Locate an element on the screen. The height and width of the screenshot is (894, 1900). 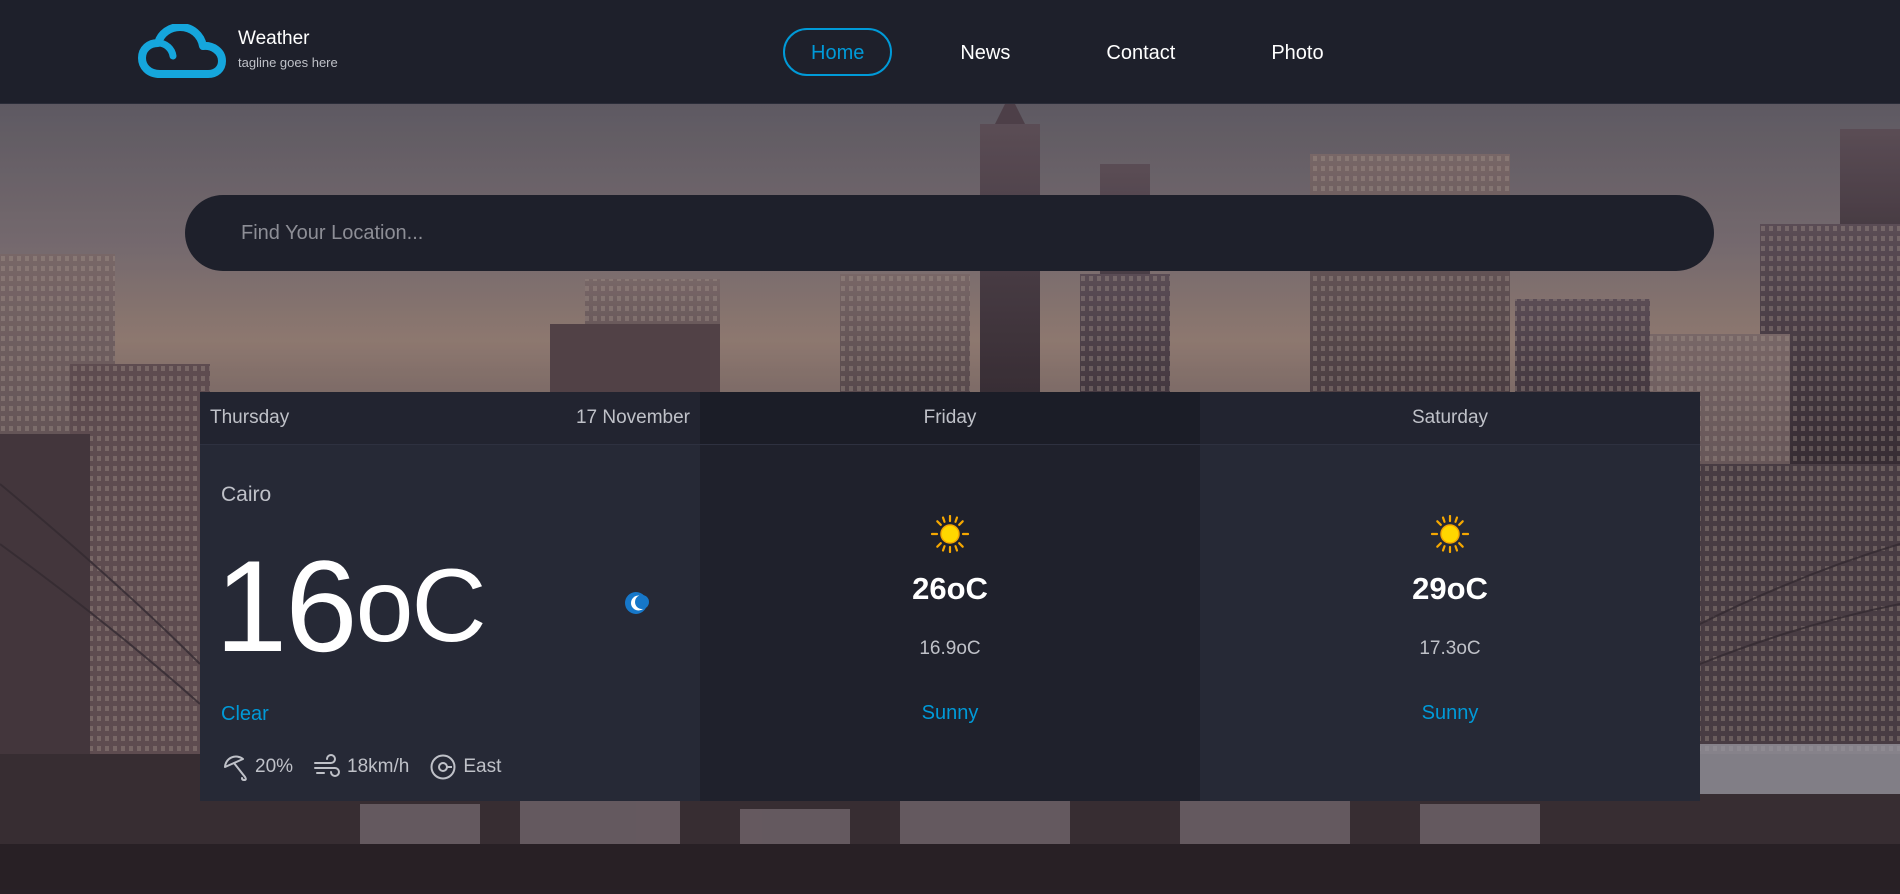
current-temperature: 16oC is located at coordinates (351, 606).